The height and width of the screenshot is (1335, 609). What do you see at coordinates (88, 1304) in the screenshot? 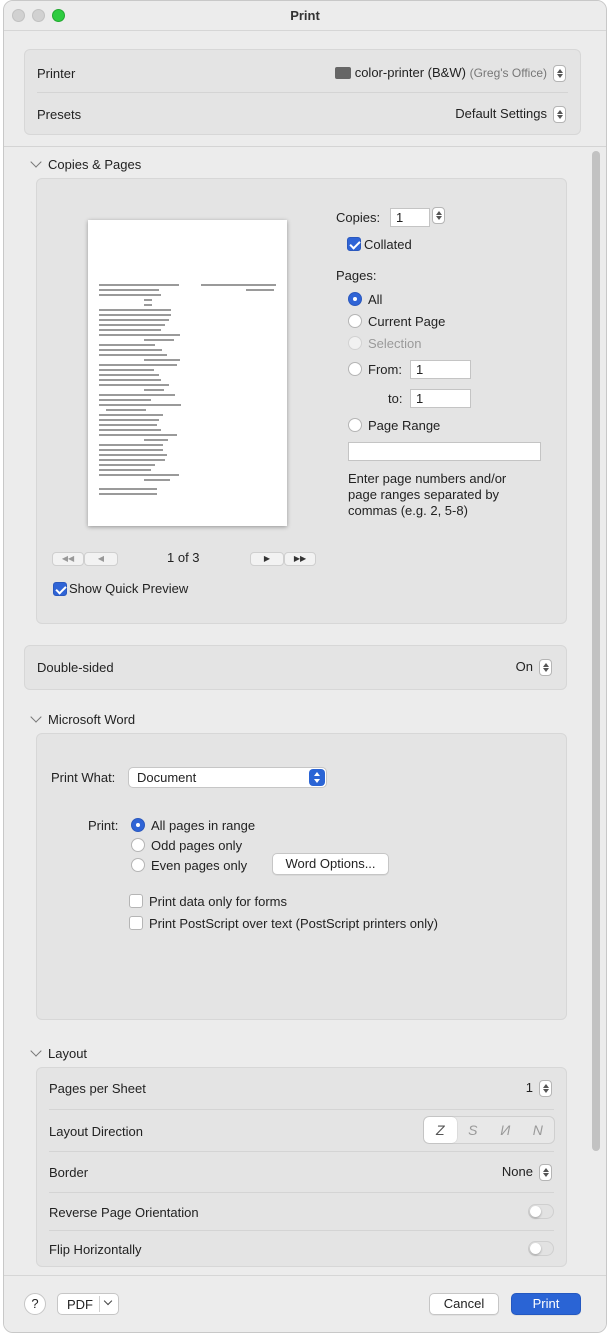
I see `pdf-menu-button: PDF` at bounding box center [88, 1304].